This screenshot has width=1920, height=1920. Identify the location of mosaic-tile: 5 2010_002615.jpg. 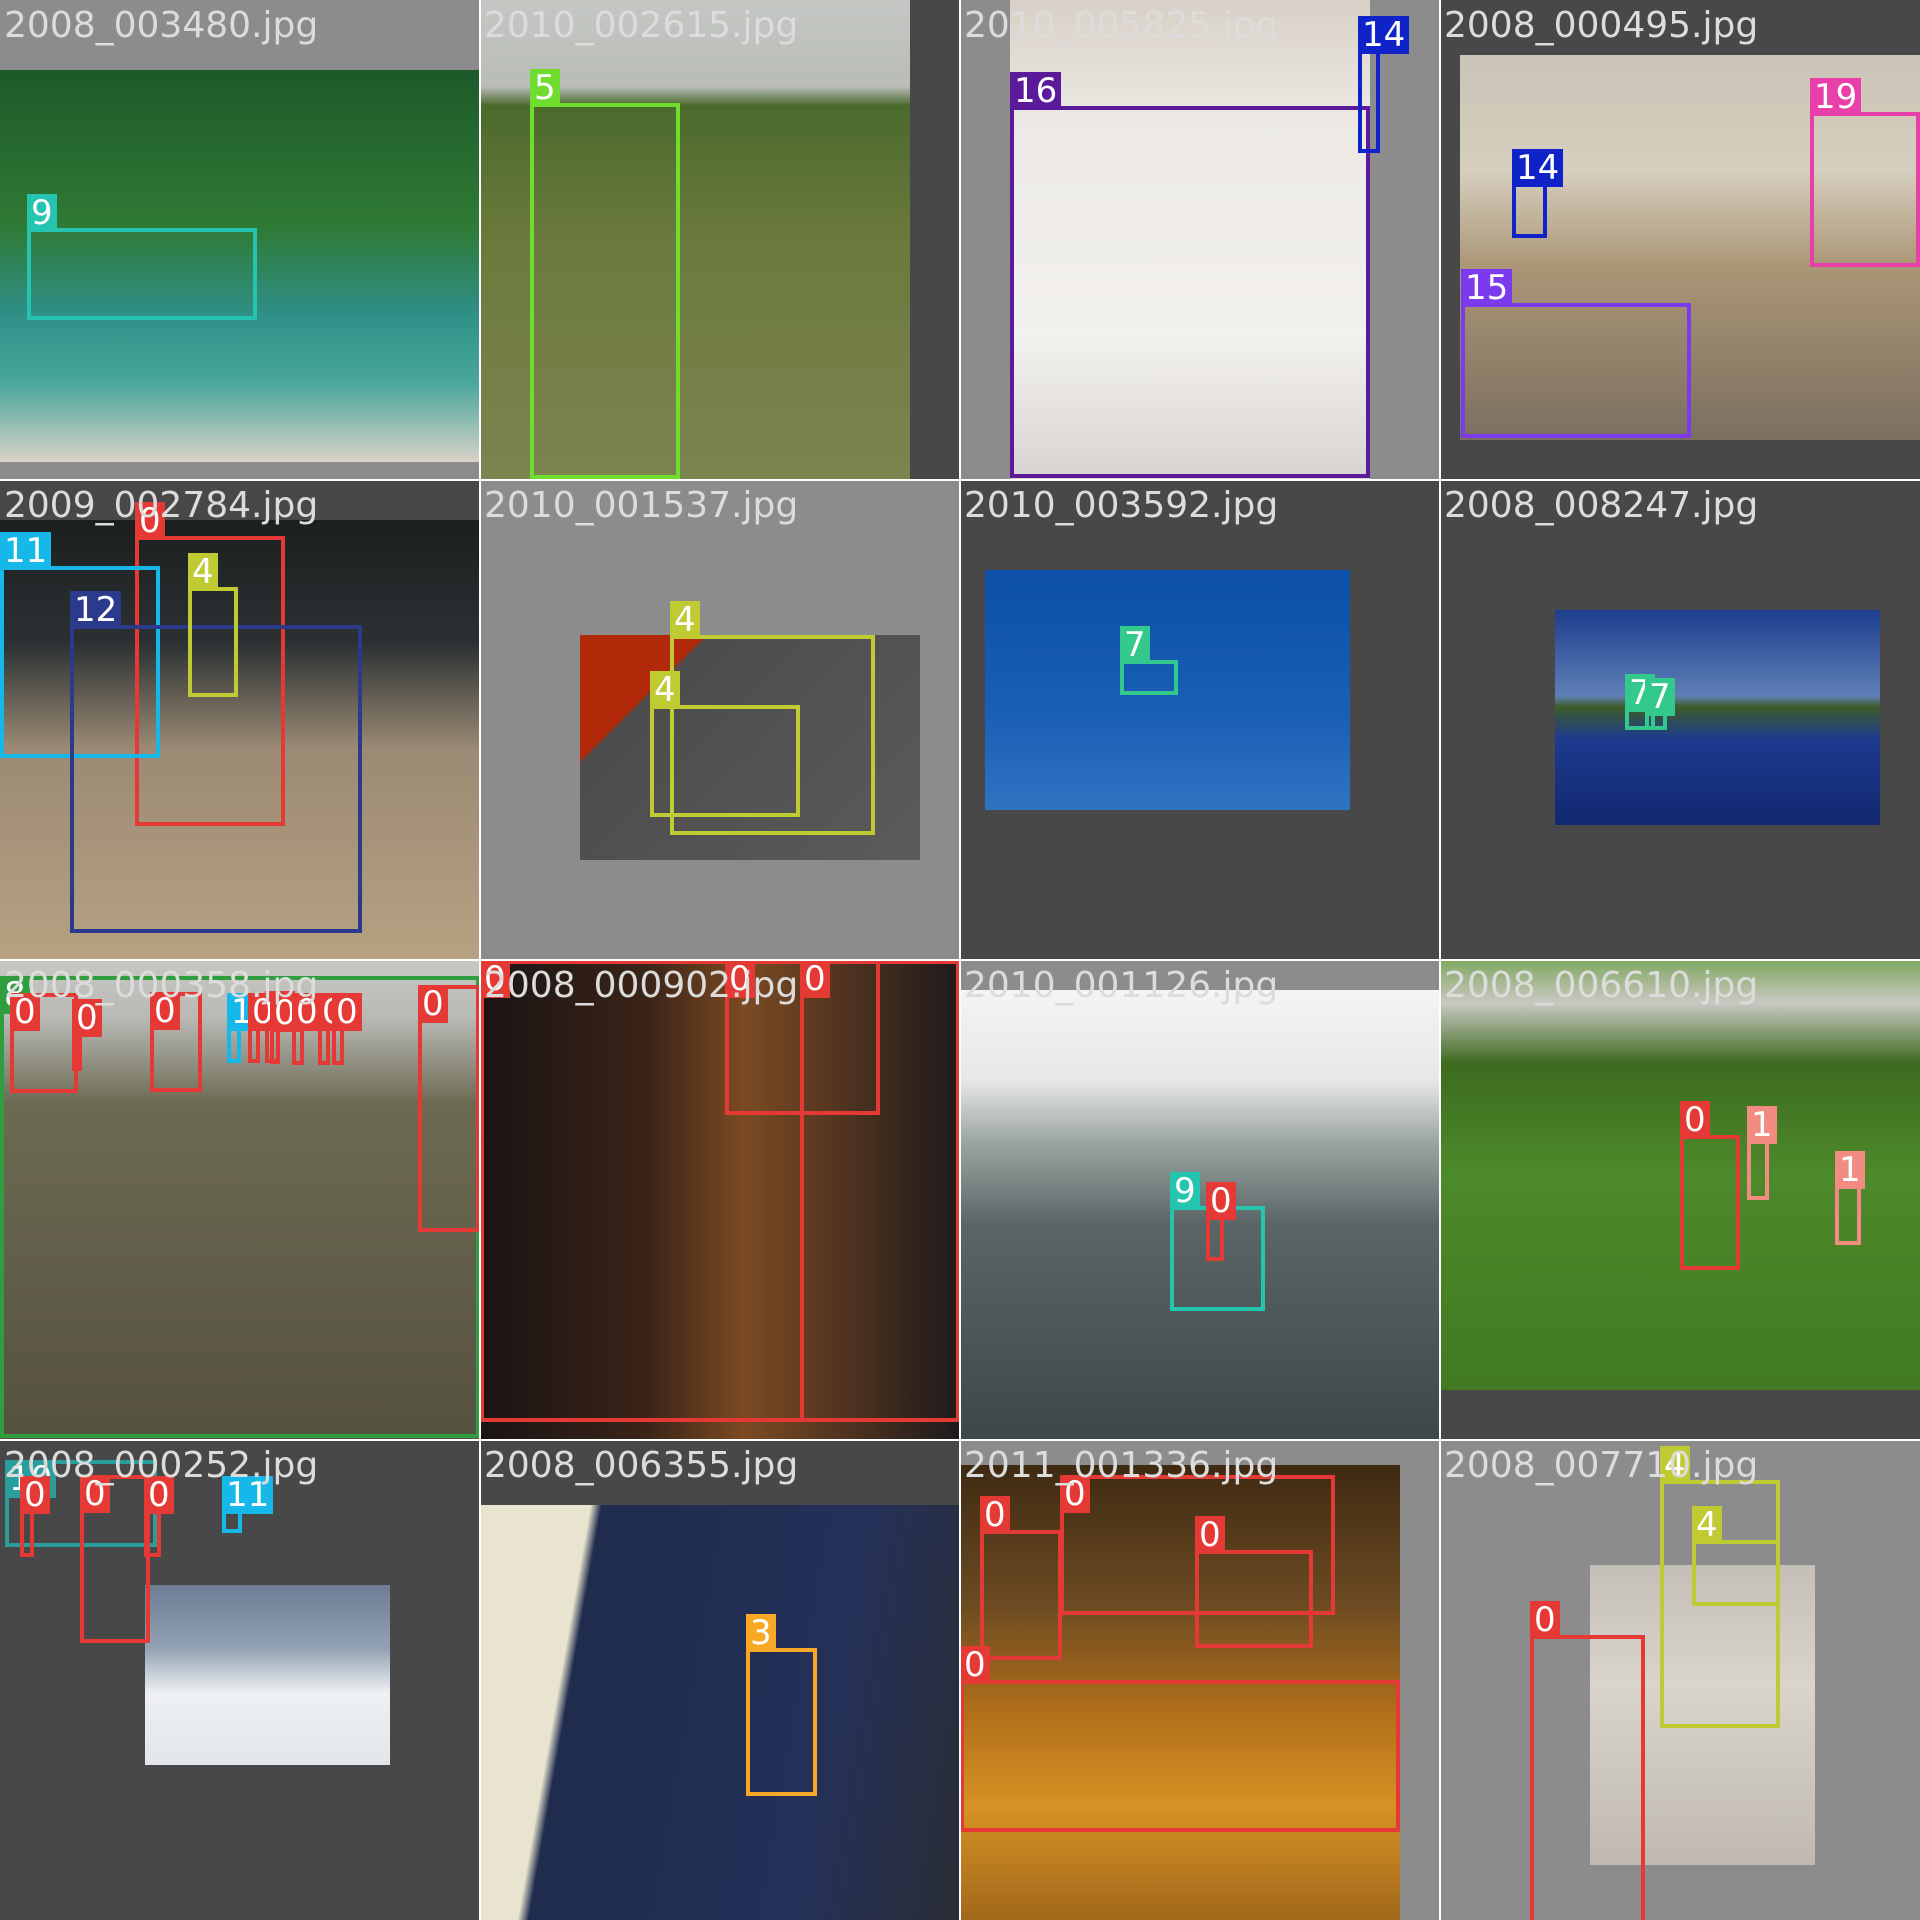
(720, 240).